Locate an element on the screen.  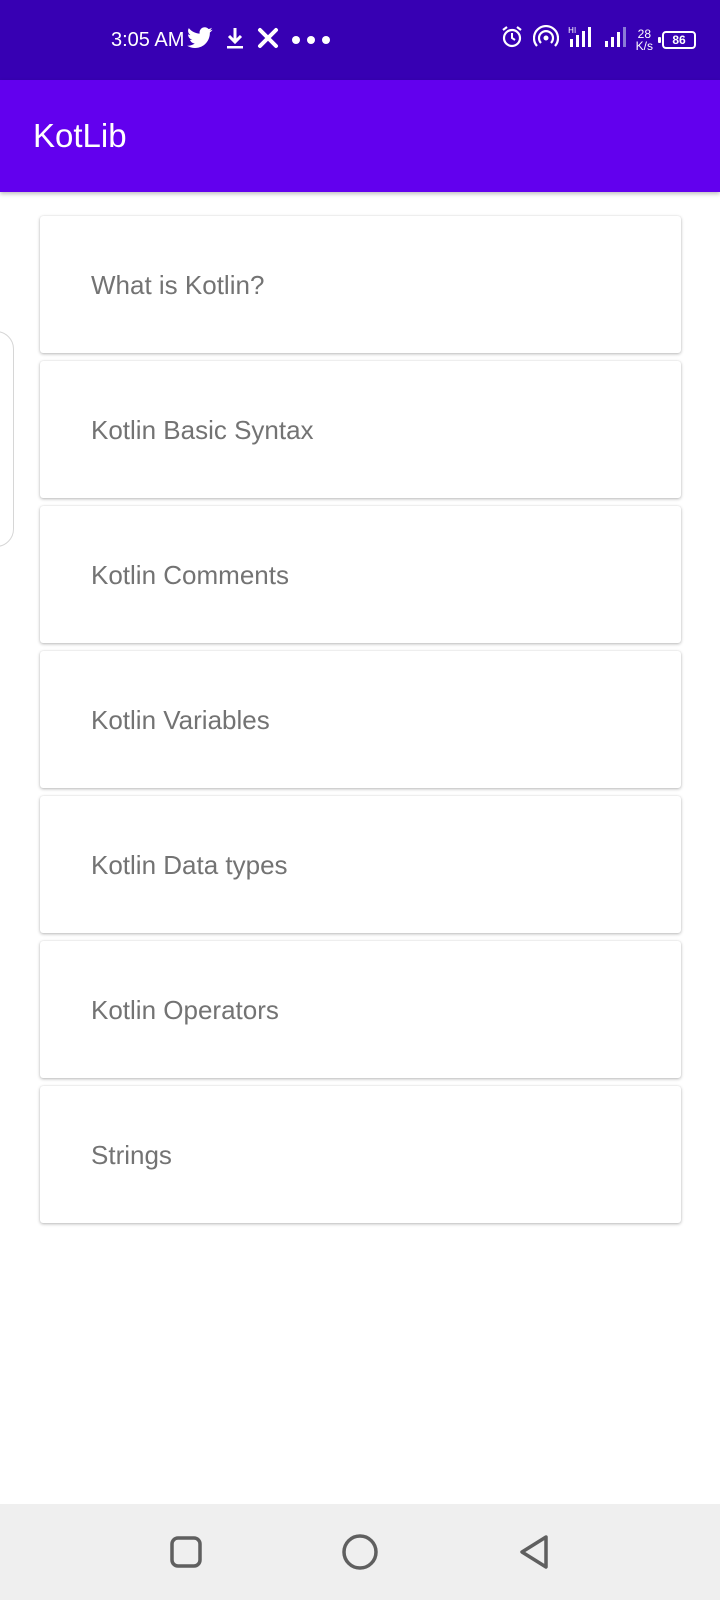
home-button is located at coordinates (360, 1552).